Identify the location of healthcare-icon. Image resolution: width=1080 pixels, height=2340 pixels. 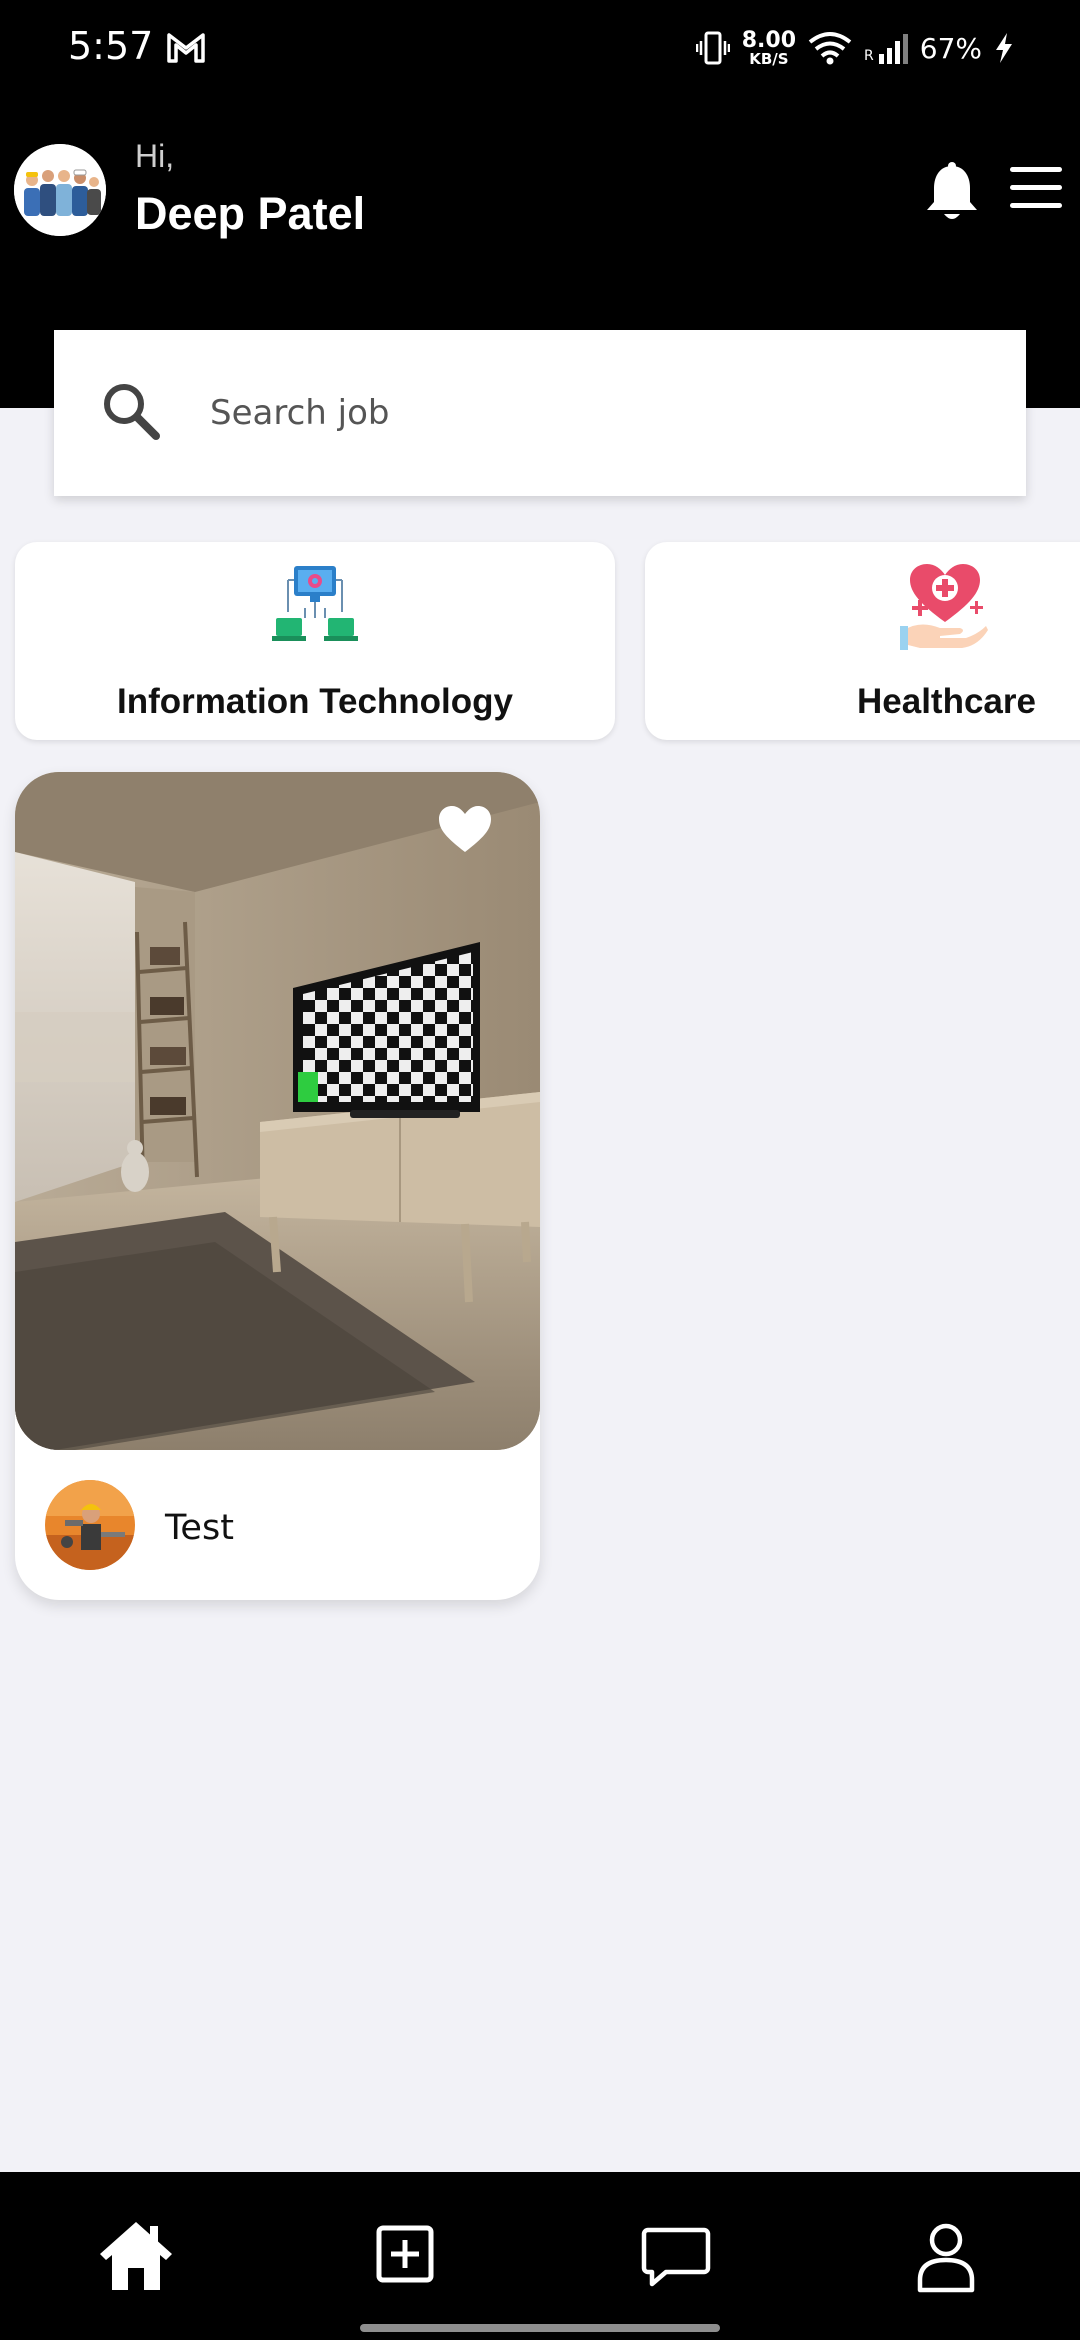
(944, 607).